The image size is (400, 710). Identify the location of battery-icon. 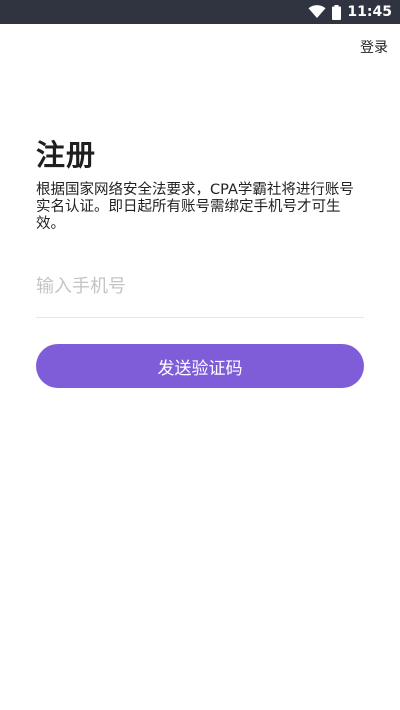
(337, 12).